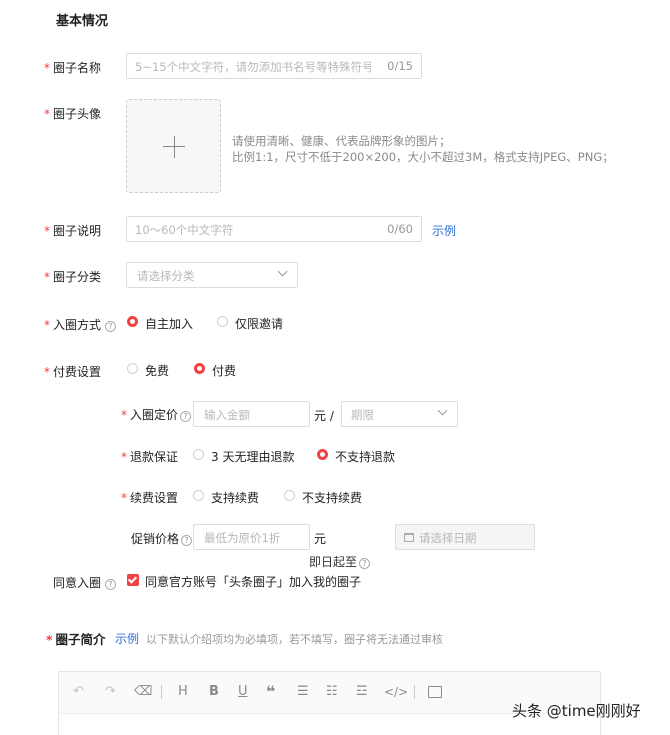 Image resolution: width=670 pixels, height=735 pixels. I want to click on desc-example-link: 示例, so click(444, 230).